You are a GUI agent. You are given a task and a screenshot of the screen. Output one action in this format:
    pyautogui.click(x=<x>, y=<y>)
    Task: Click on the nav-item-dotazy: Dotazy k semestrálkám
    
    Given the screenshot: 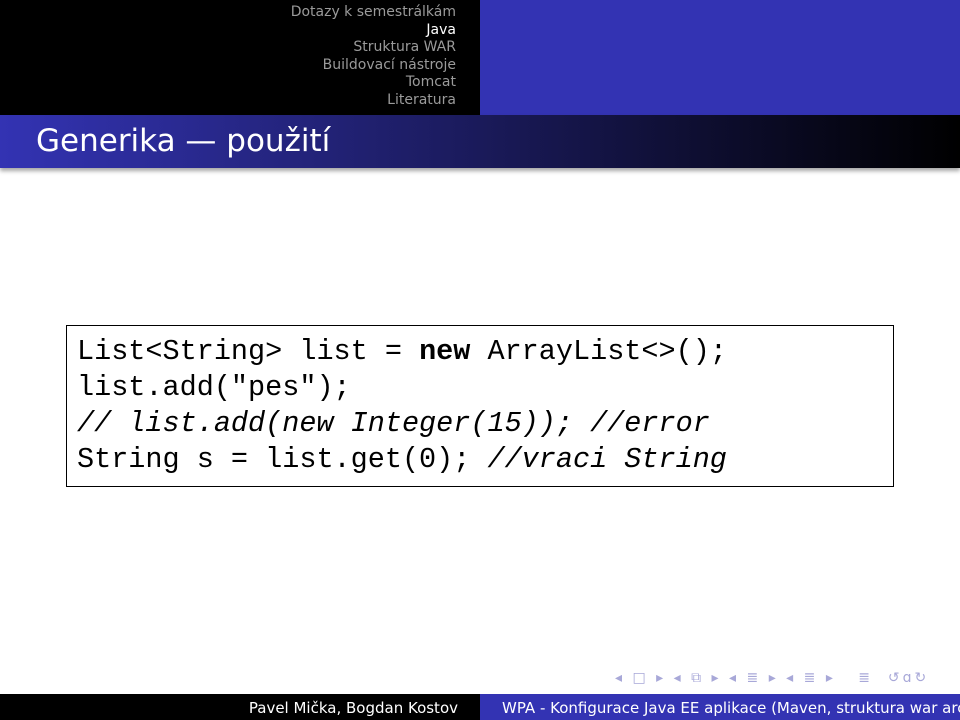 What is the action you would take?
    pyautogui.click(x=373, y=13)
    